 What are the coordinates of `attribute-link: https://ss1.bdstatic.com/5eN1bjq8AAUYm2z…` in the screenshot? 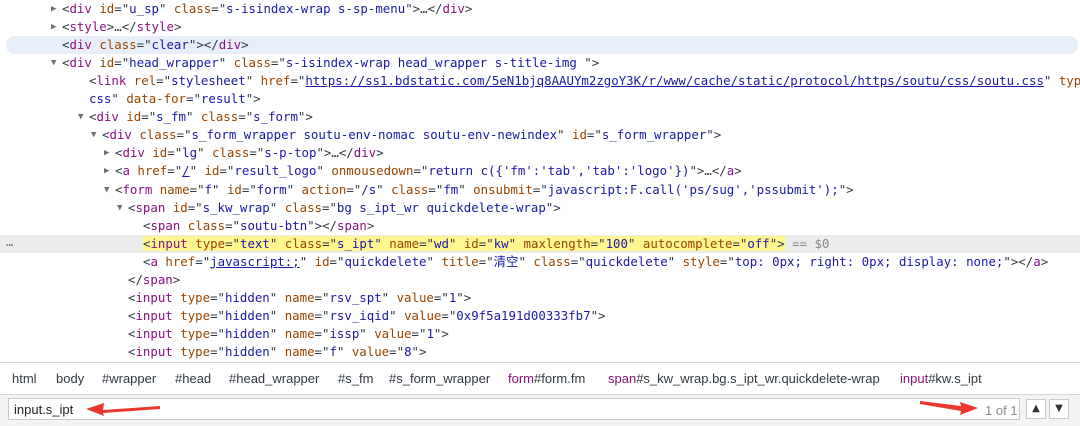 It's located at (674, 80).